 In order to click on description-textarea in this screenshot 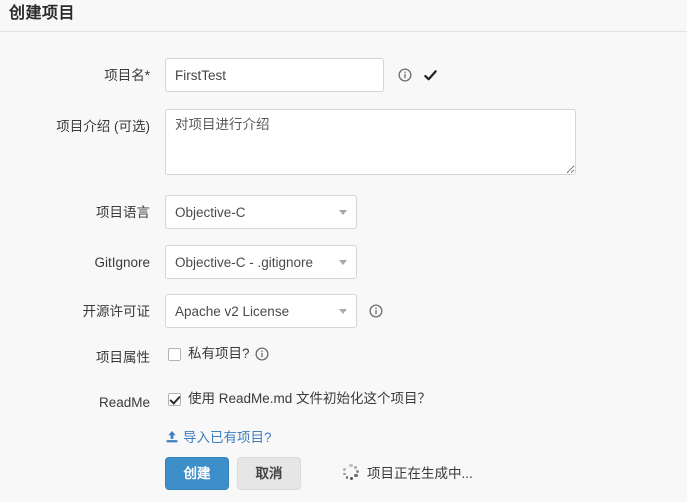, I will do `click(370, 142)`.